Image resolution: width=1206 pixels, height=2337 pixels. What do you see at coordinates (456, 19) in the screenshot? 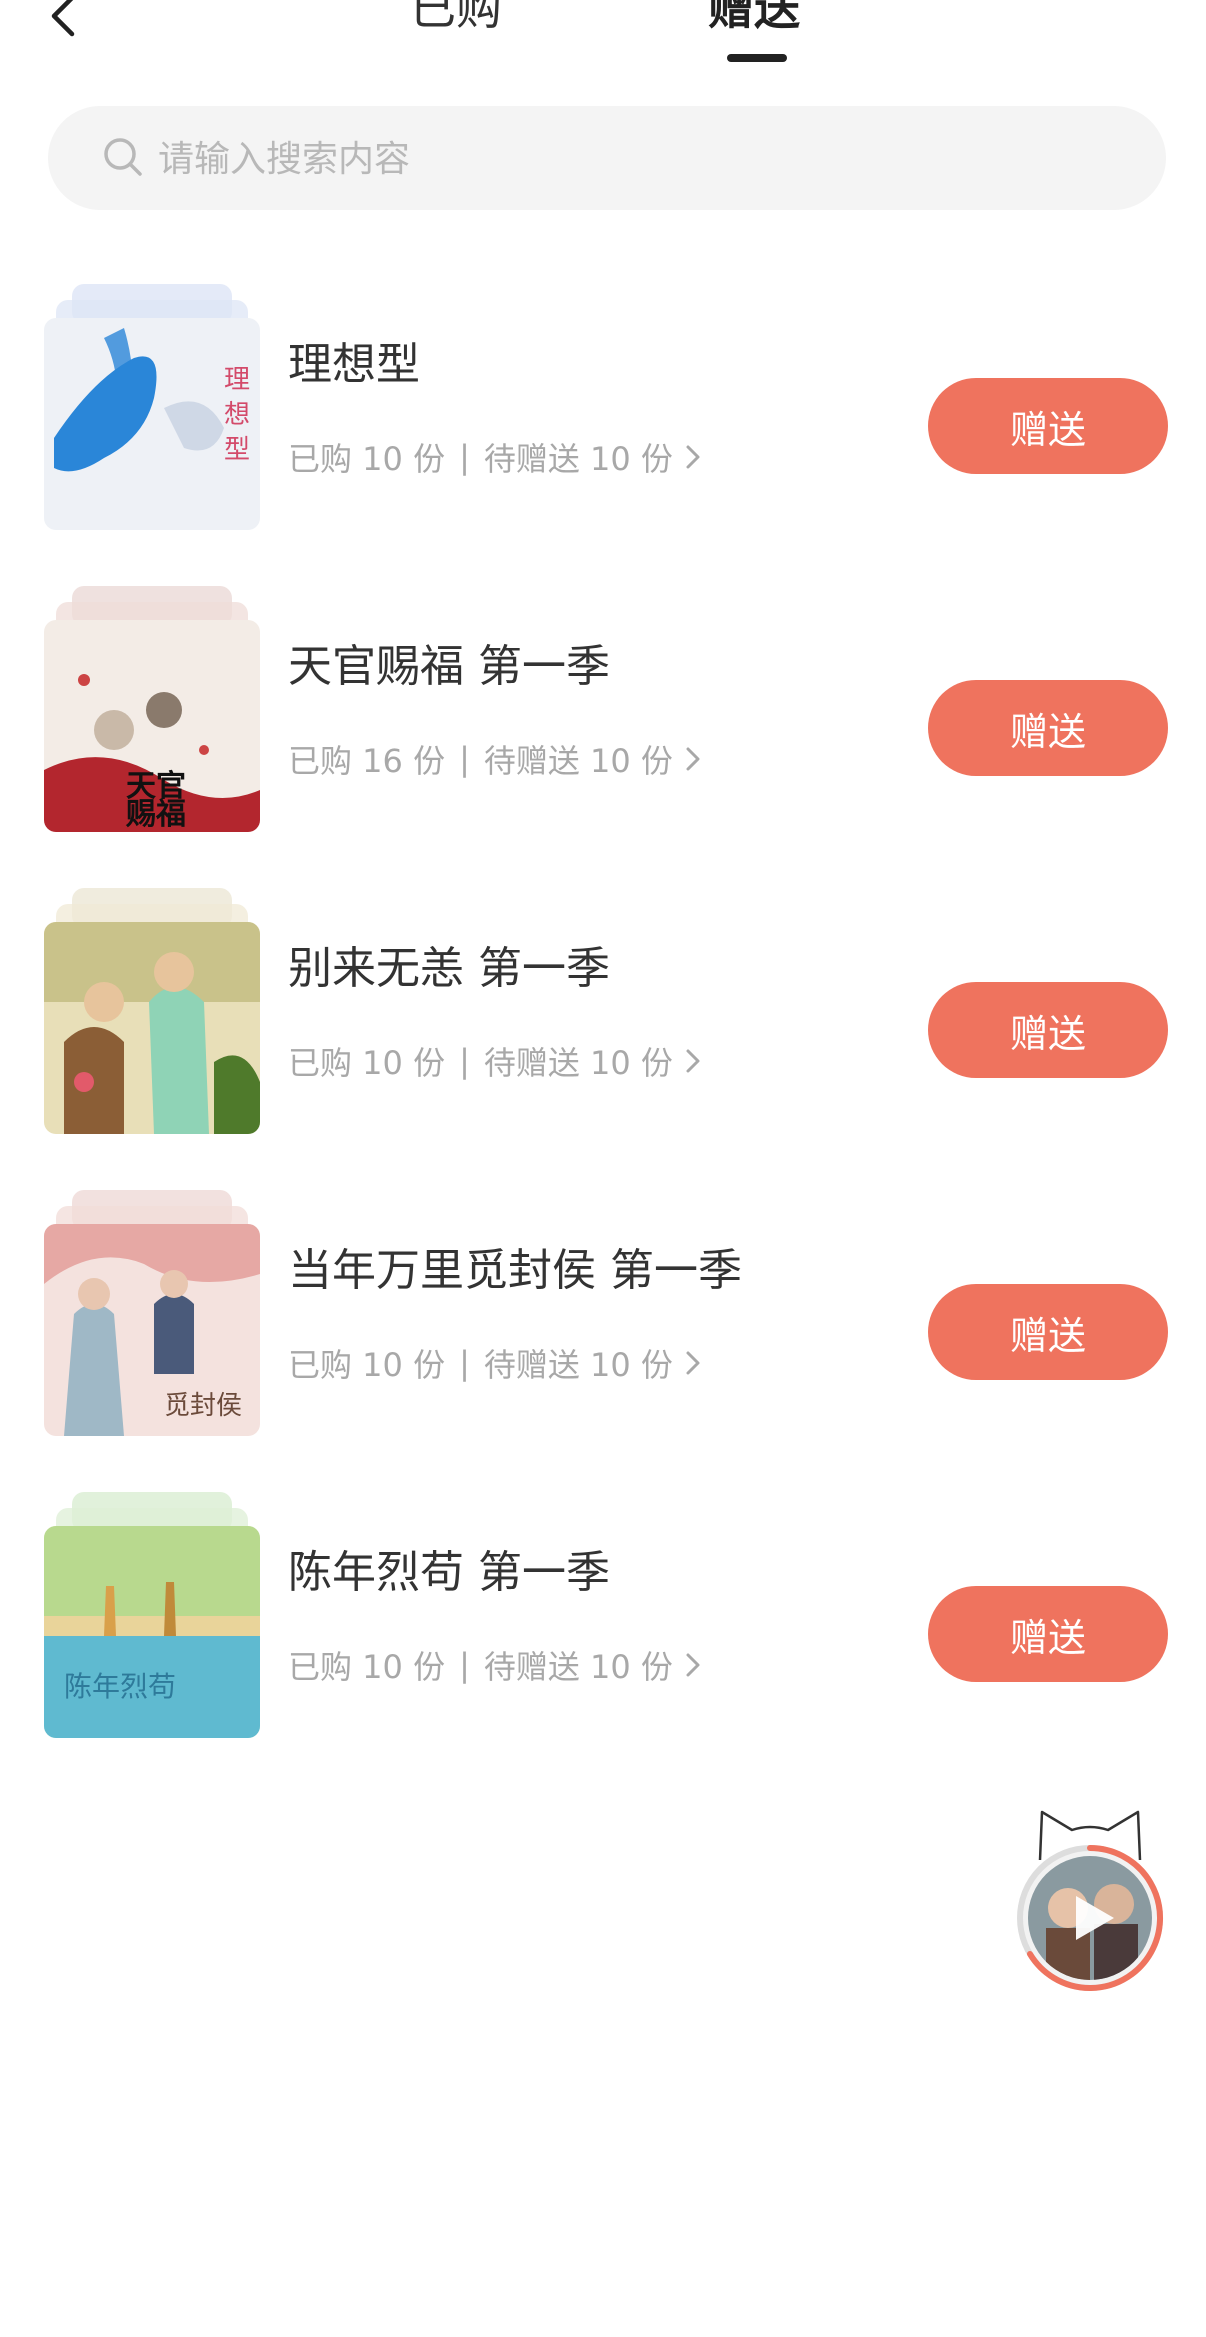
I see `tab-purchased: 已购` at bounding box center [456, 19].